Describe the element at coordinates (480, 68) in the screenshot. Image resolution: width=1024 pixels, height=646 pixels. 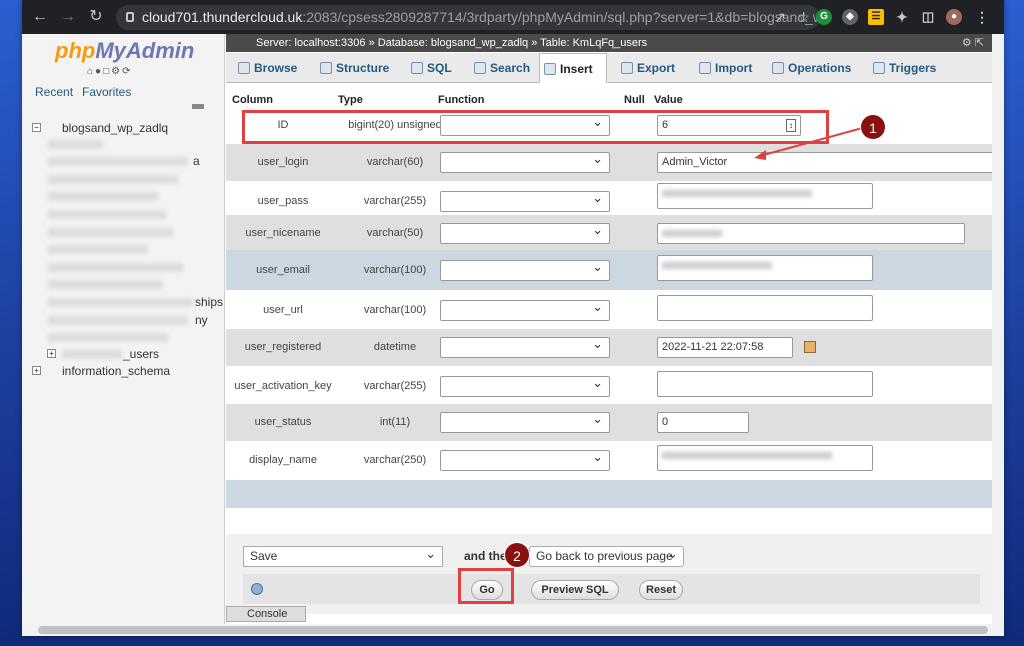
I see `search-icon` at that location.